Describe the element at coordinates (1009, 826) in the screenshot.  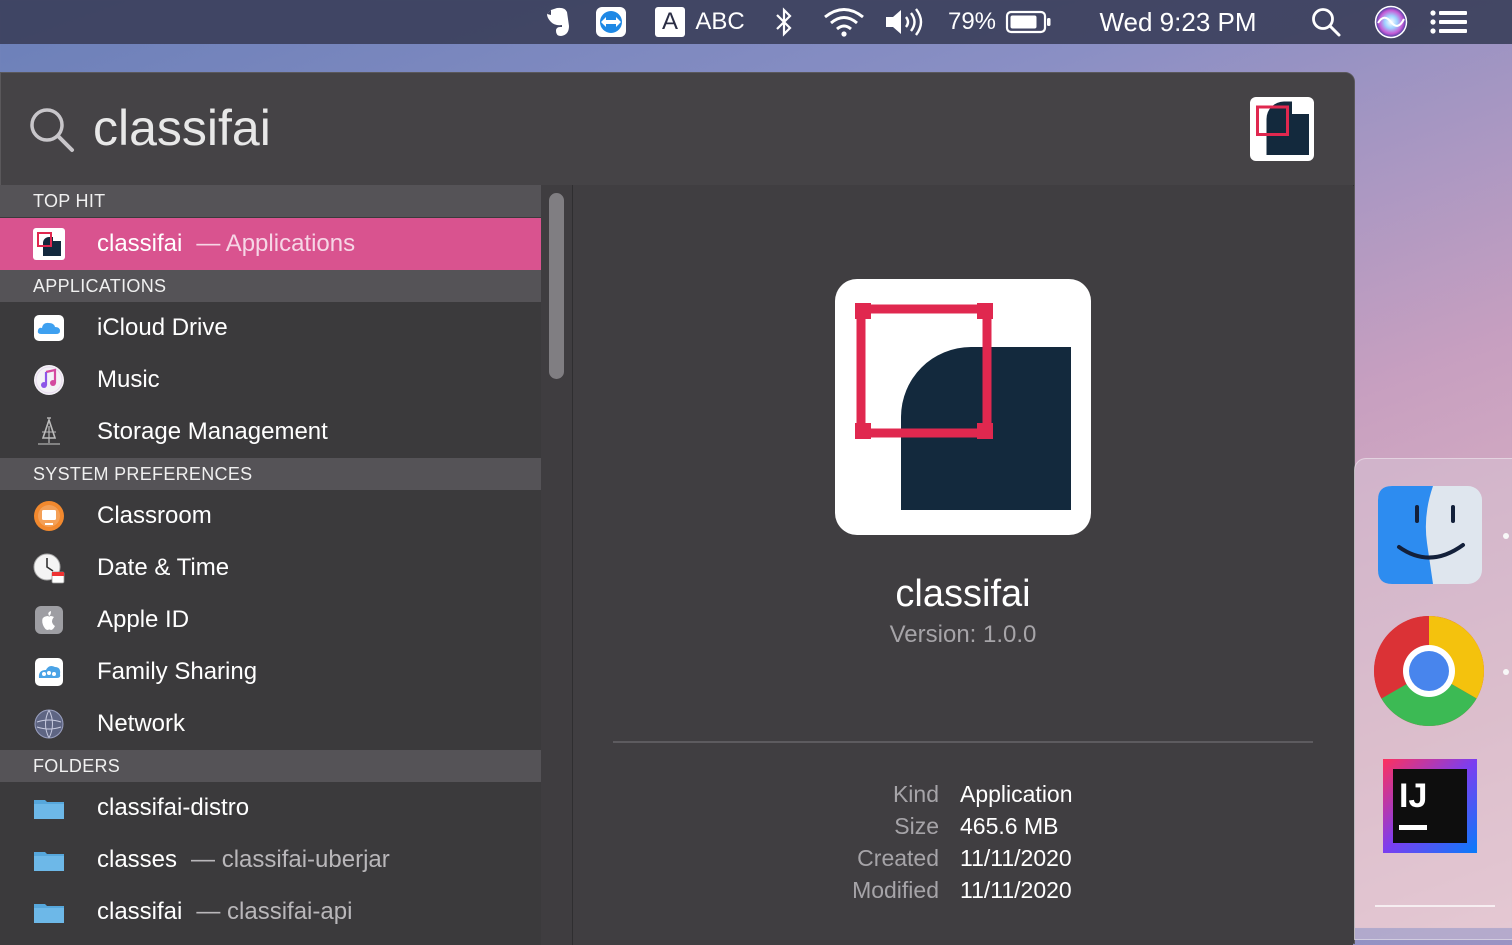
I see `meta-value: 465.6 MB` at that location.